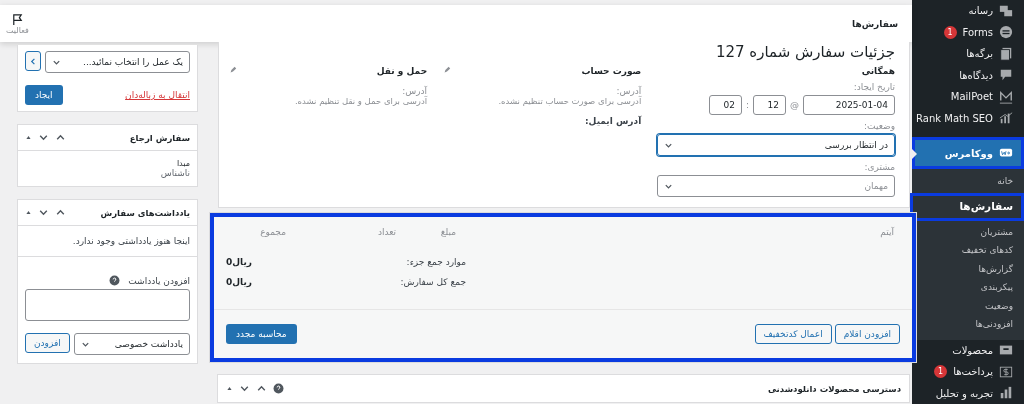  Describe the element at coordinates (968, 393) in the screenshot. I see `menu-item: تجربه و تحلیل` at that location.